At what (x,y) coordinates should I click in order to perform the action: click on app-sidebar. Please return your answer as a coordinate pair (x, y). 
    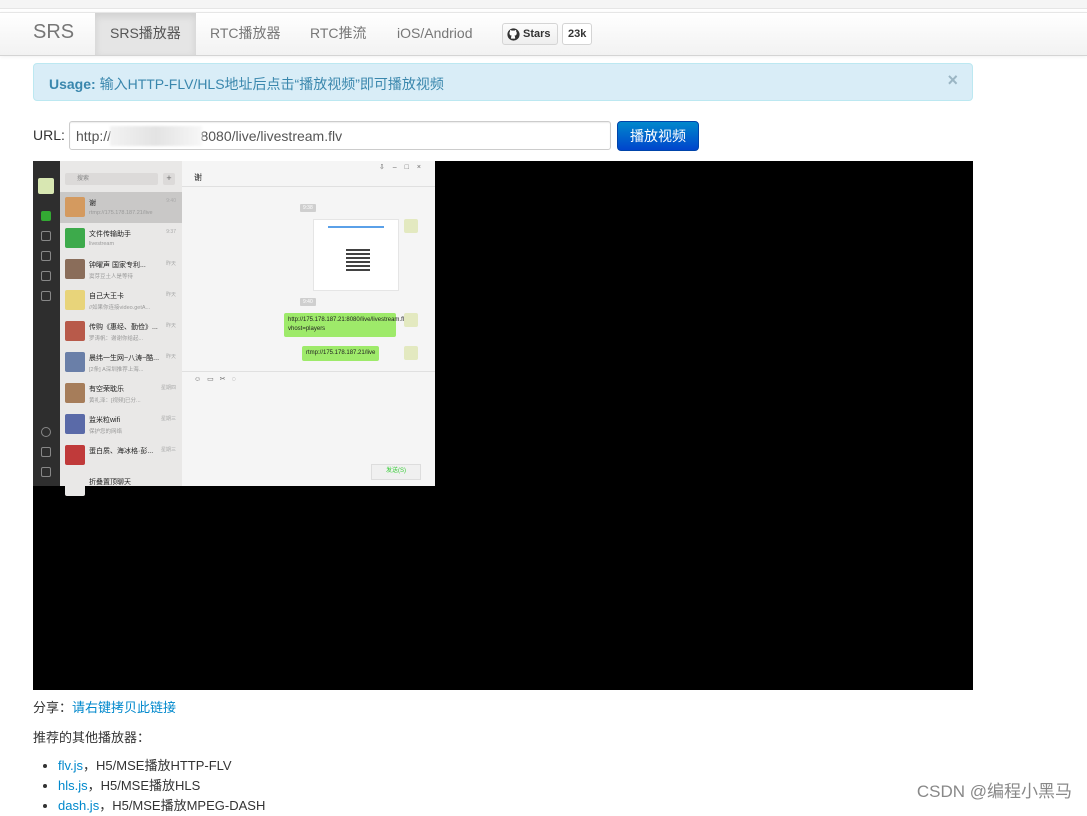
    Looking at the image, I should click on (46, 323).